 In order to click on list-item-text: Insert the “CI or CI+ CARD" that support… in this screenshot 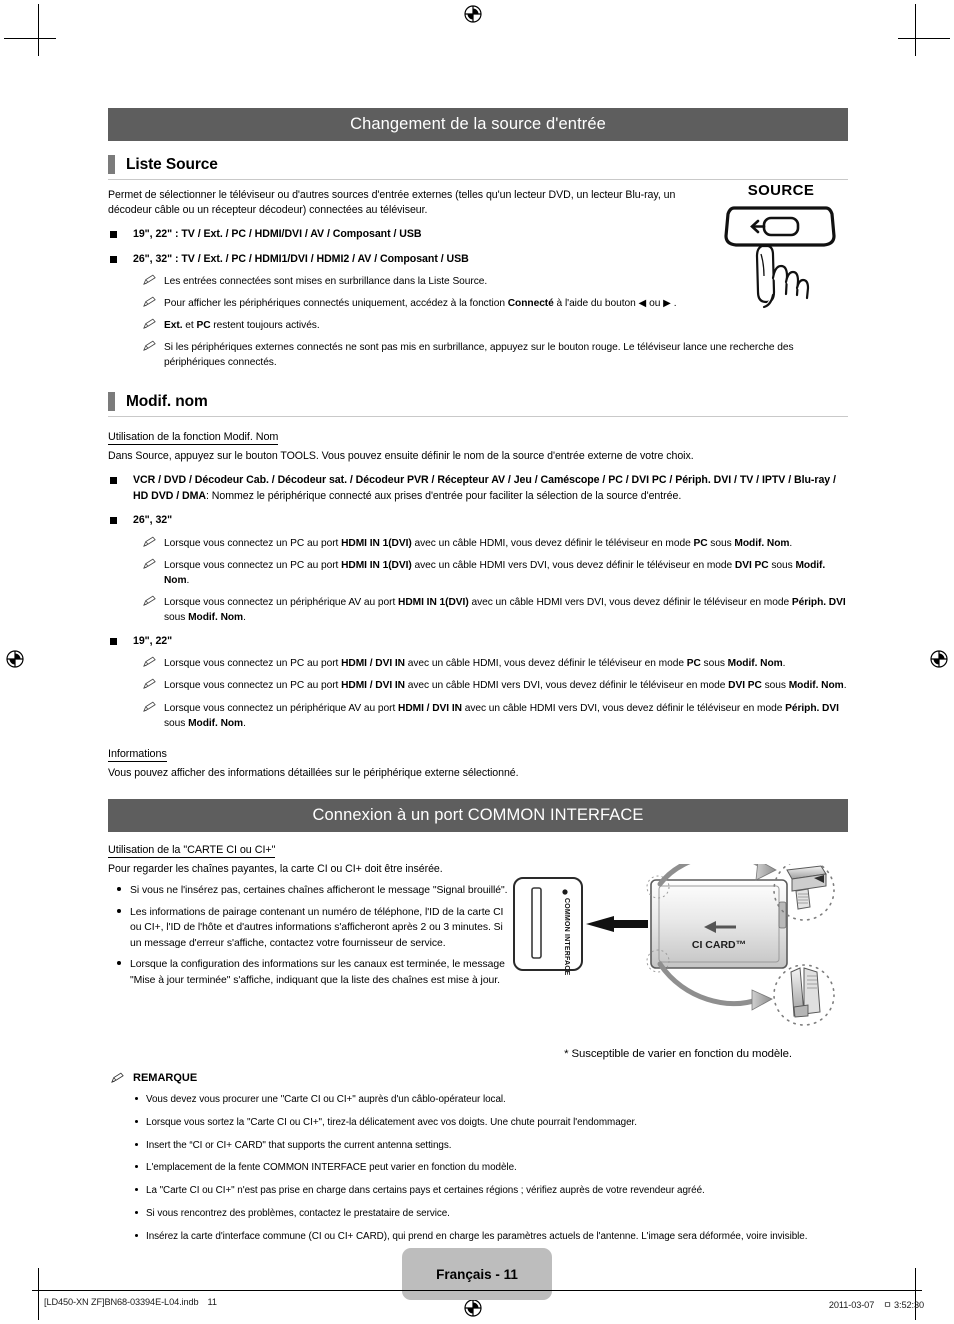, I will do `click(299, 1145)`.